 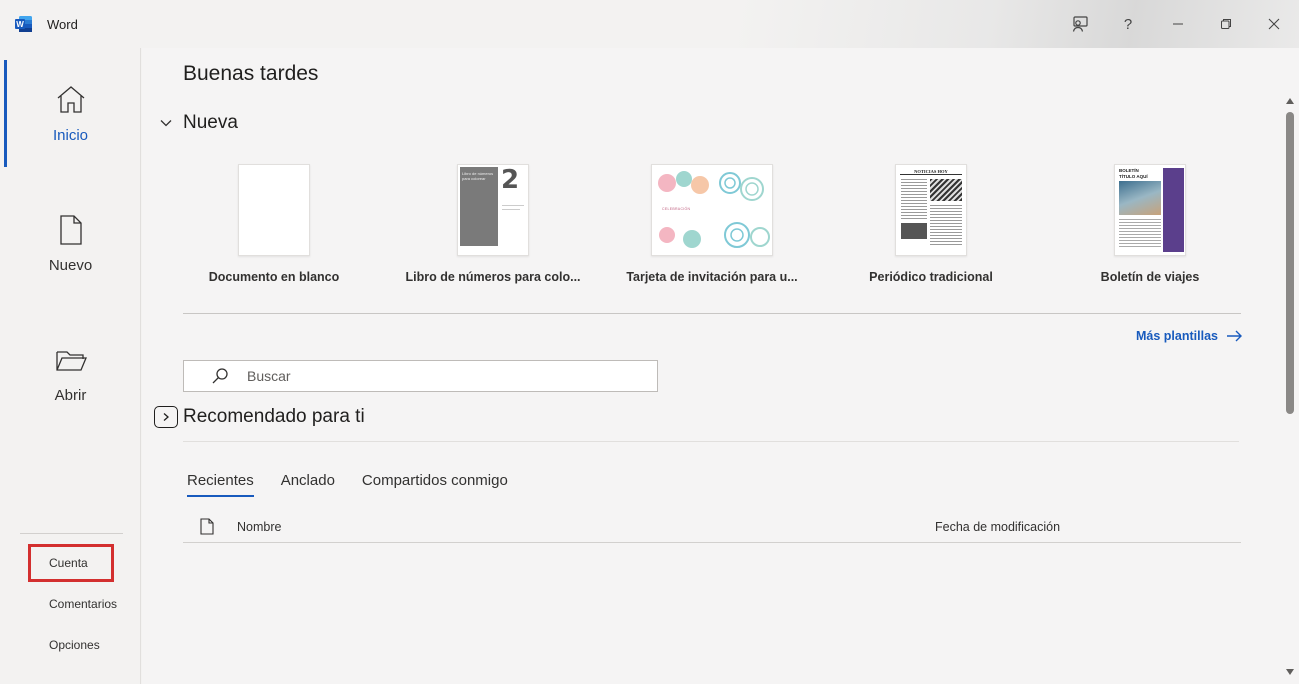 What do you see at coordinates (70, 230) in the screenshot?
I see `new-document-icon` at bounding box center [70, 230].